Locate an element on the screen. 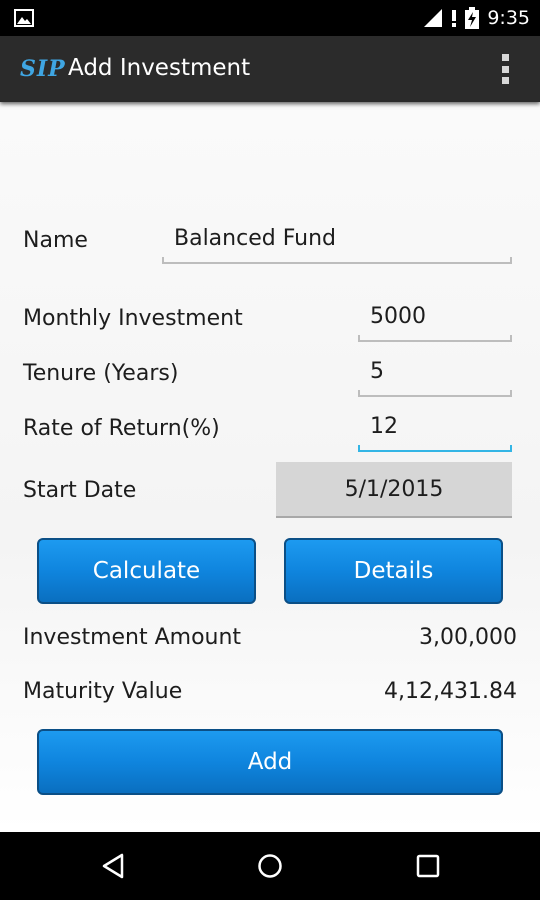  name-field: Balanced Fund is located at coordinates (337, 245).